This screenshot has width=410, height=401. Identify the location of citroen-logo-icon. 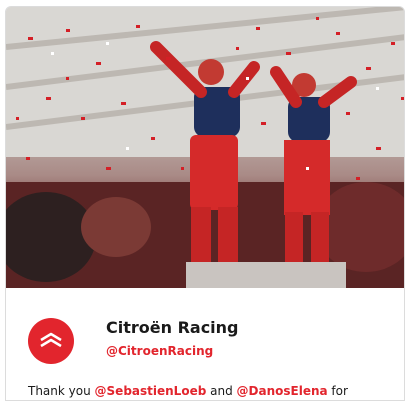
(51, 340).